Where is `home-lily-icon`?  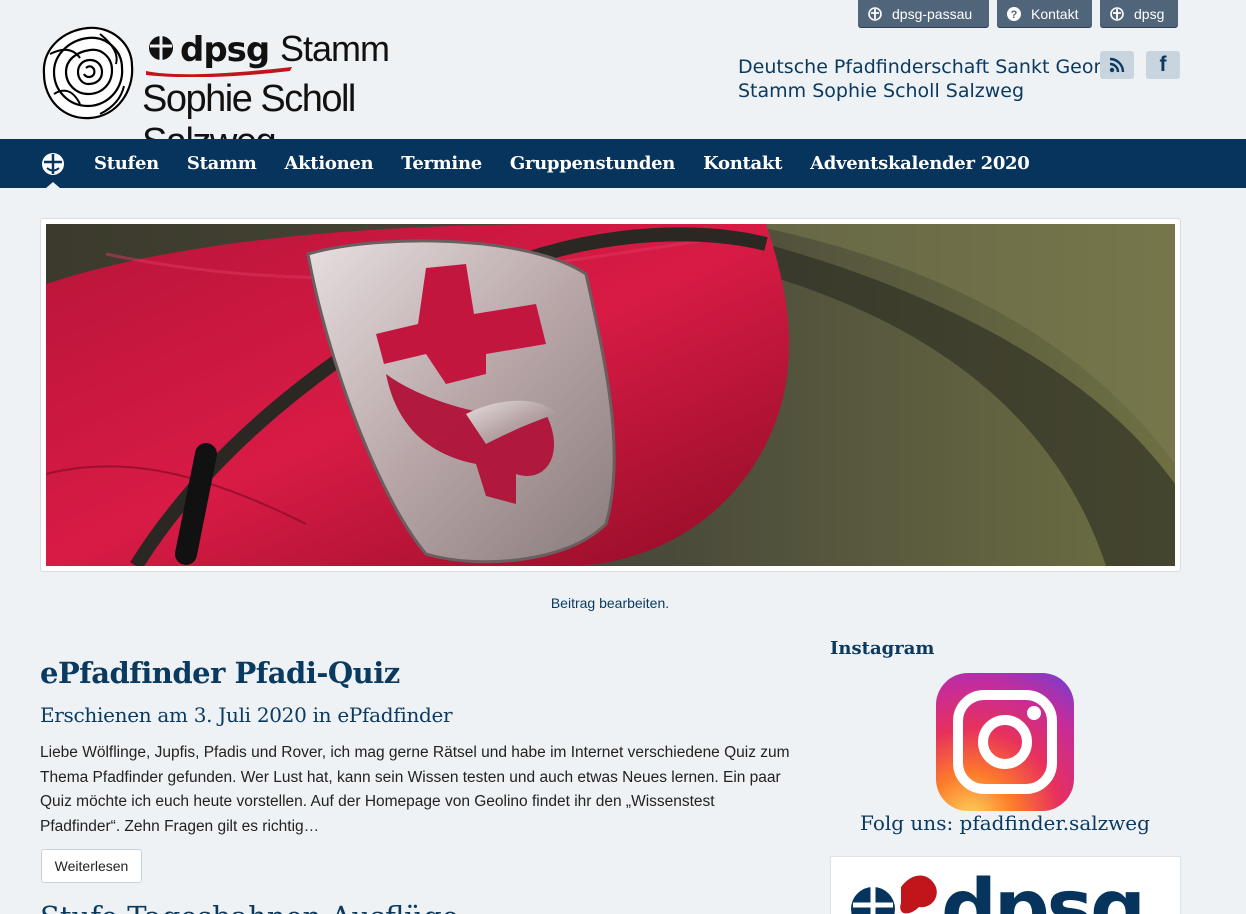 home-lily-icon is located at coordinates (53, 164).